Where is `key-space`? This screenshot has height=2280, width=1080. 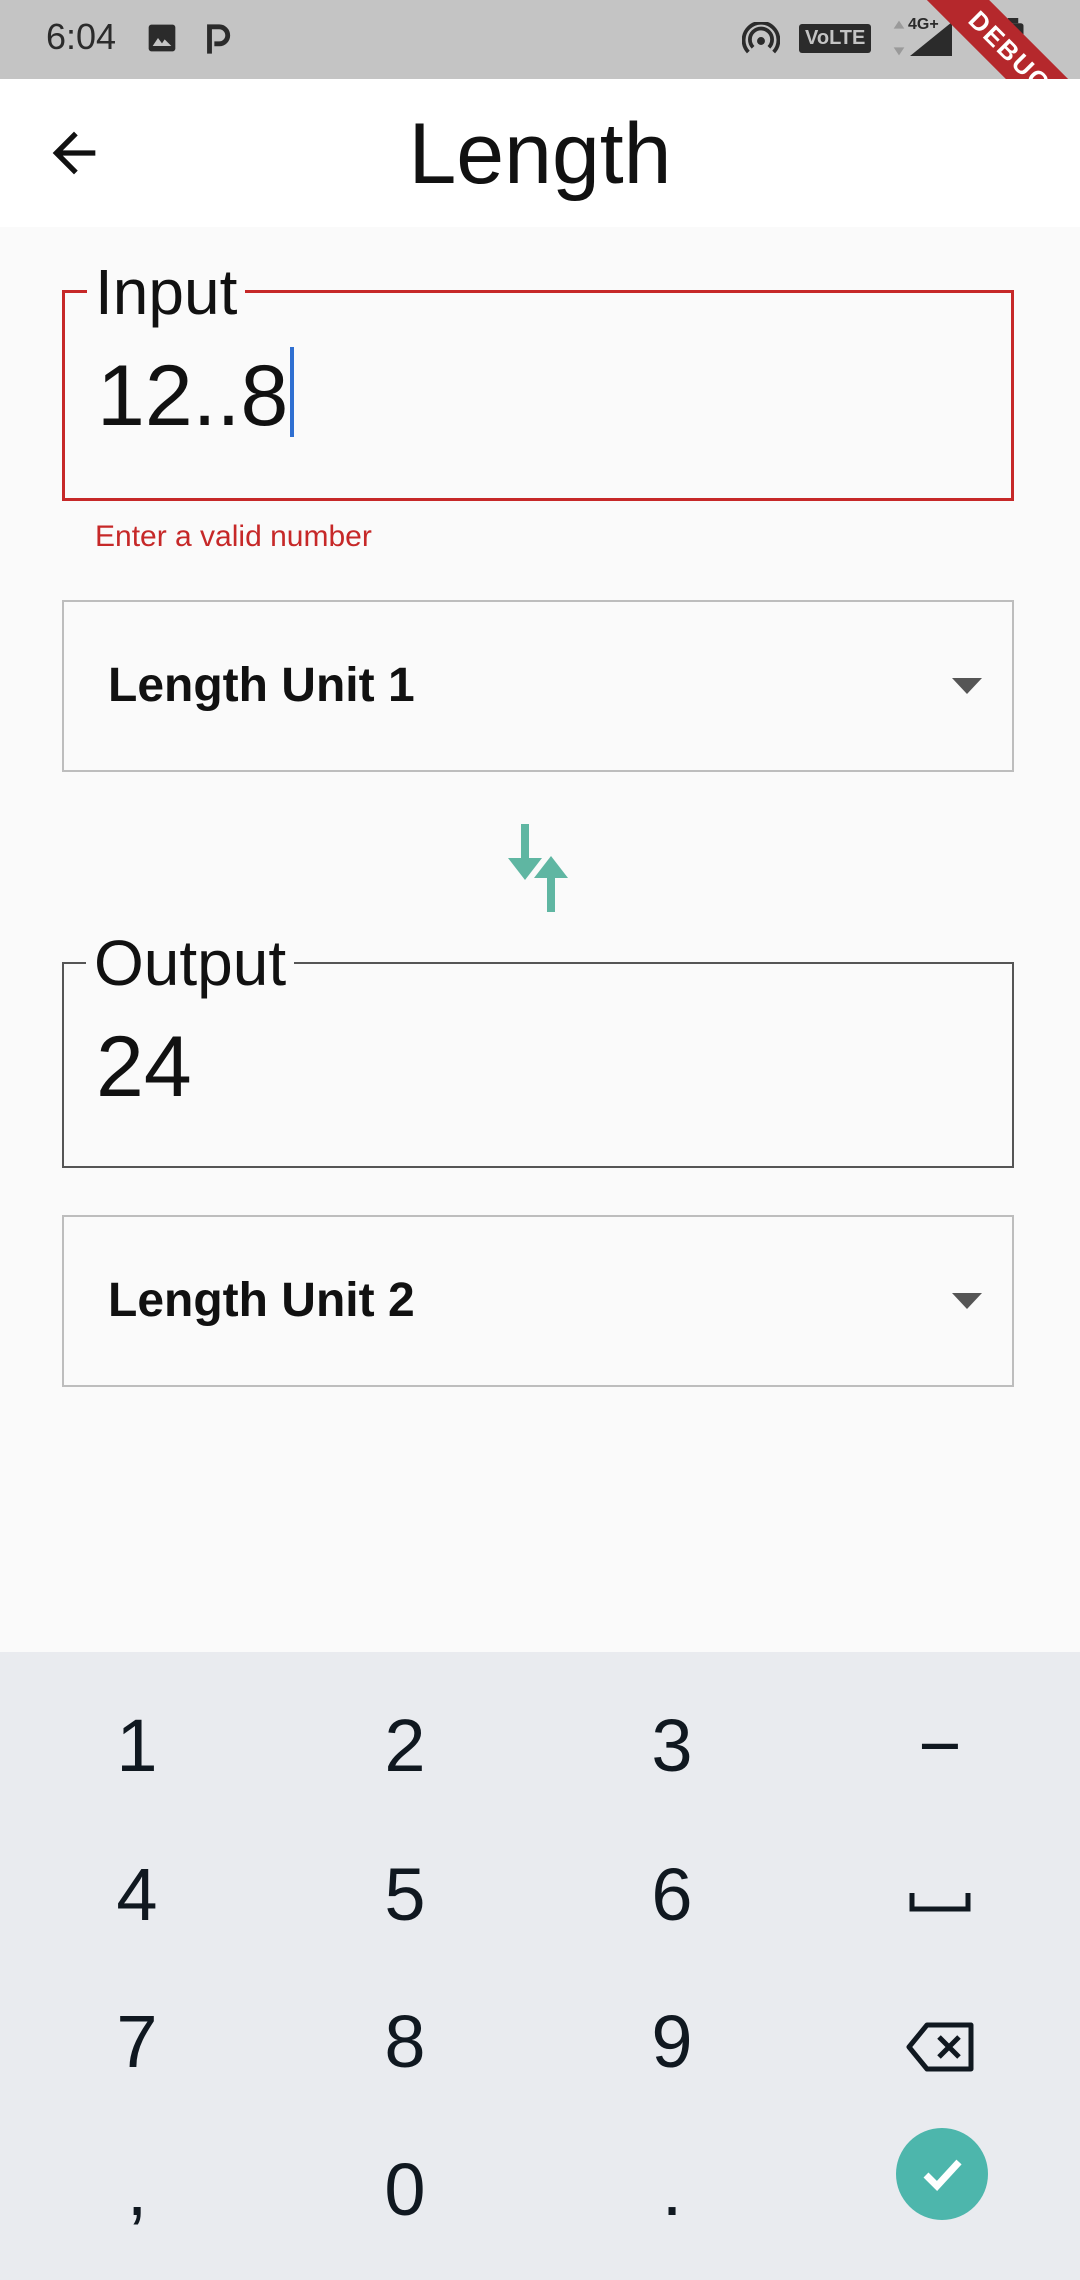 key-space is located at coordinates (940, 1895).